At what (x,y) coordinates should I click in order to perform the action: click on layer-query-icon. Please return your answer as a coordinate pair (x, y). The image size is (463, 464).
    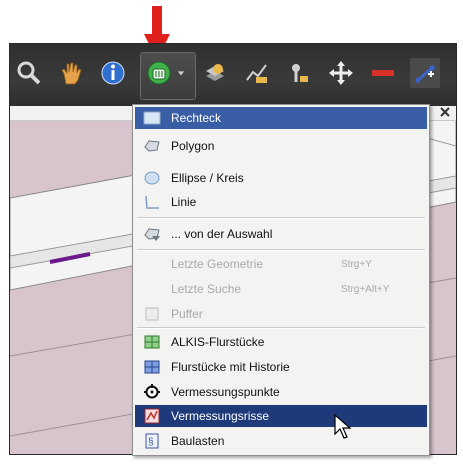
    Looking at the image, I should click on (215, 73).